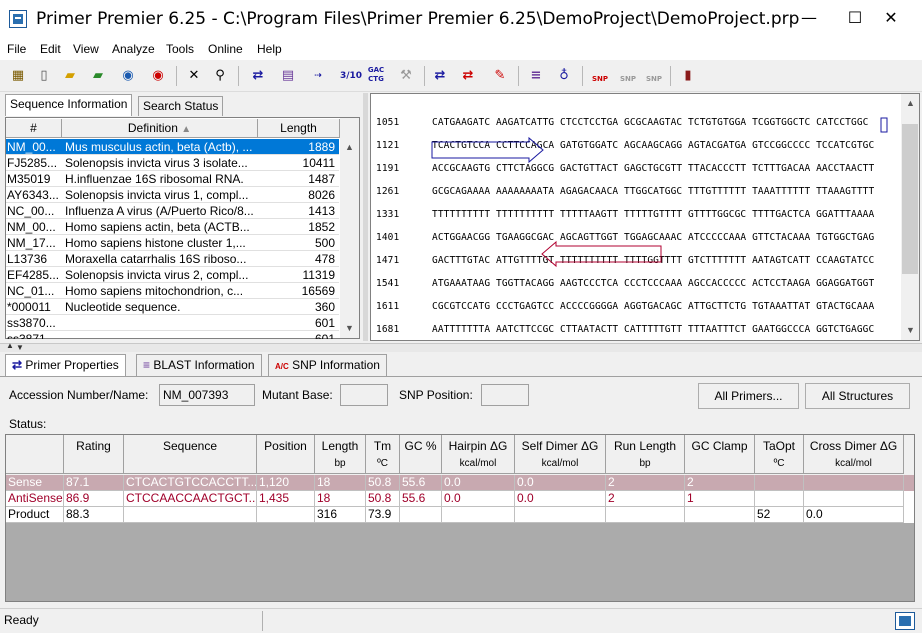  Describe the element at coordinates (600, 76) in the screenshot. I see `snp-add-icon: SNP` at that location.